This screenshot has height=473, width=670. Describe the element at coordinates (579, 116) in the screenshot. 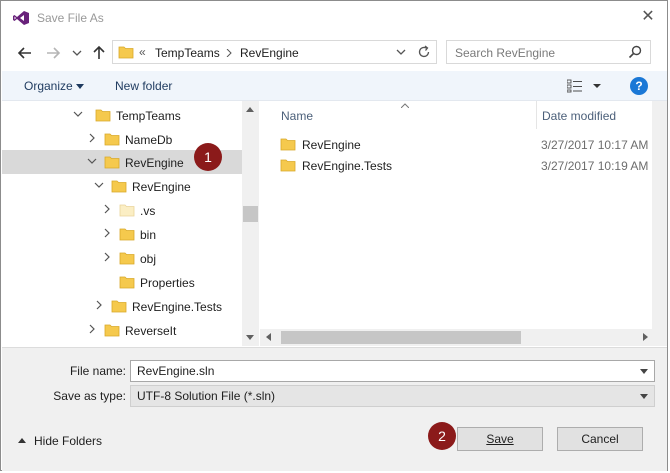

I see `column-header-date-modified: Date modified` at that location.